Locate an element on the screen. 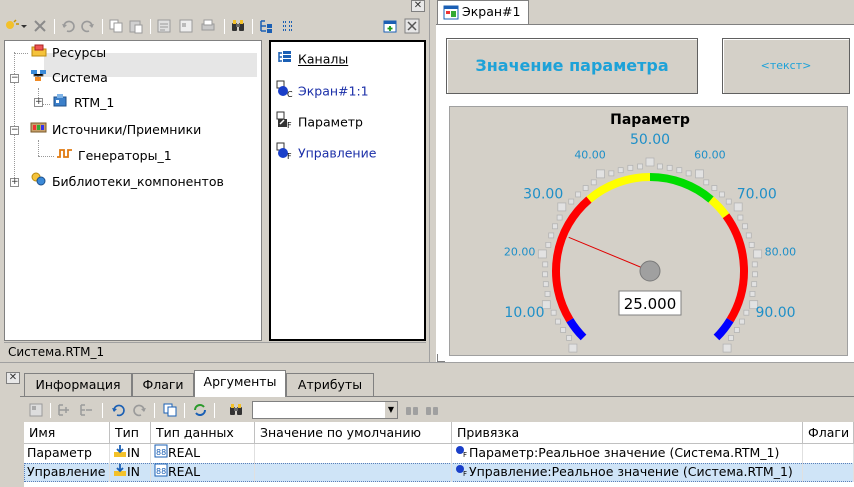  tree-item-label: Генераторы_1 is located at coordinates (124, 155).